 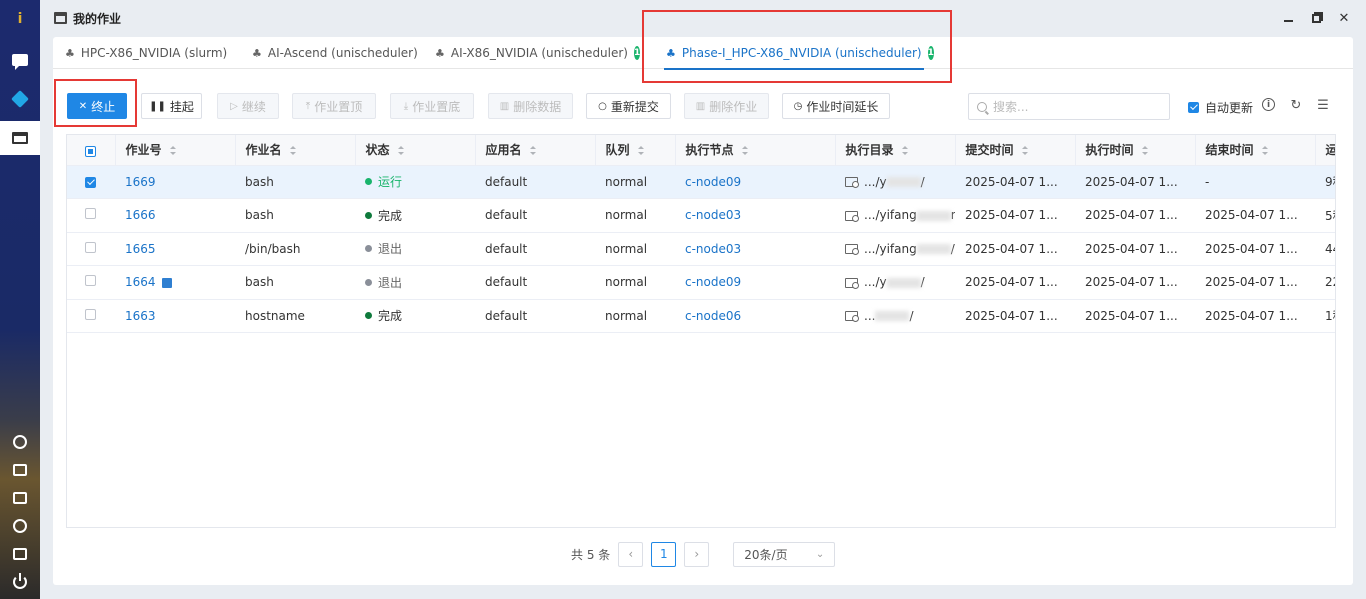 I want to click on job-id-link: 1665, so click(x=140, y=249).